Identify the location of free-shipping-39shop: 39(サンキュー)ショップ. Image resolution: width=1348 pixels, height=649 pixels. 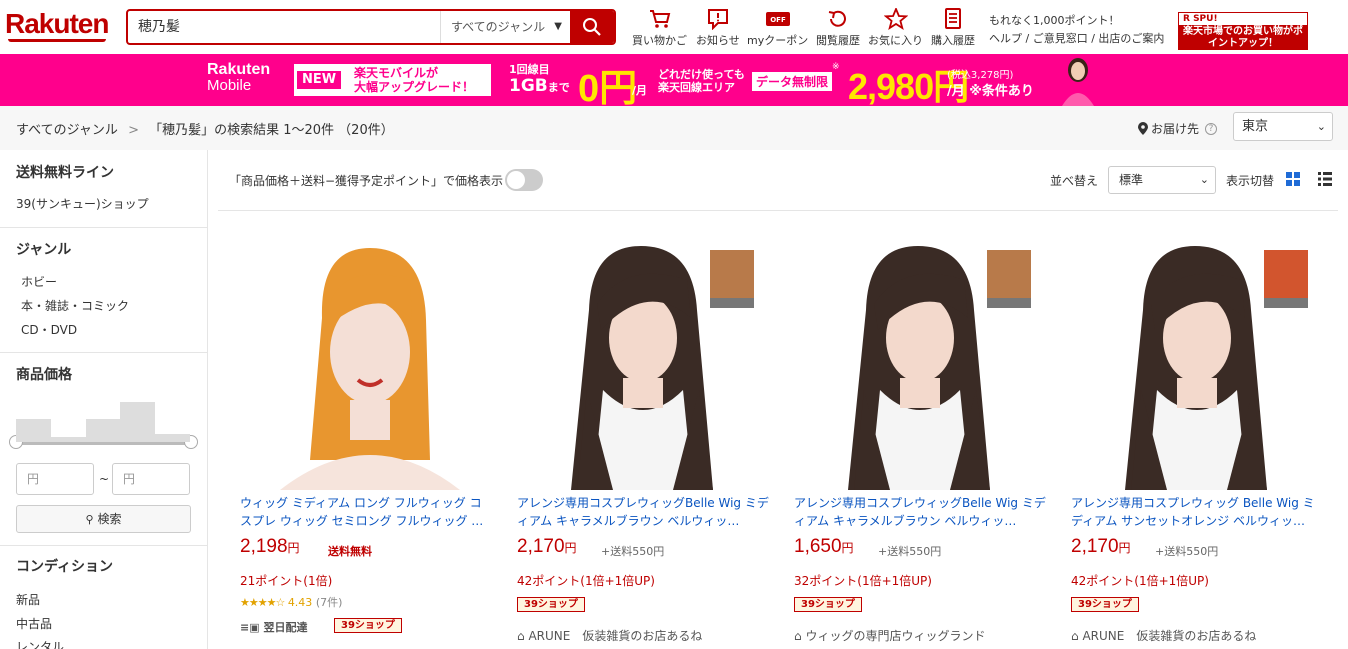
(82, 203).